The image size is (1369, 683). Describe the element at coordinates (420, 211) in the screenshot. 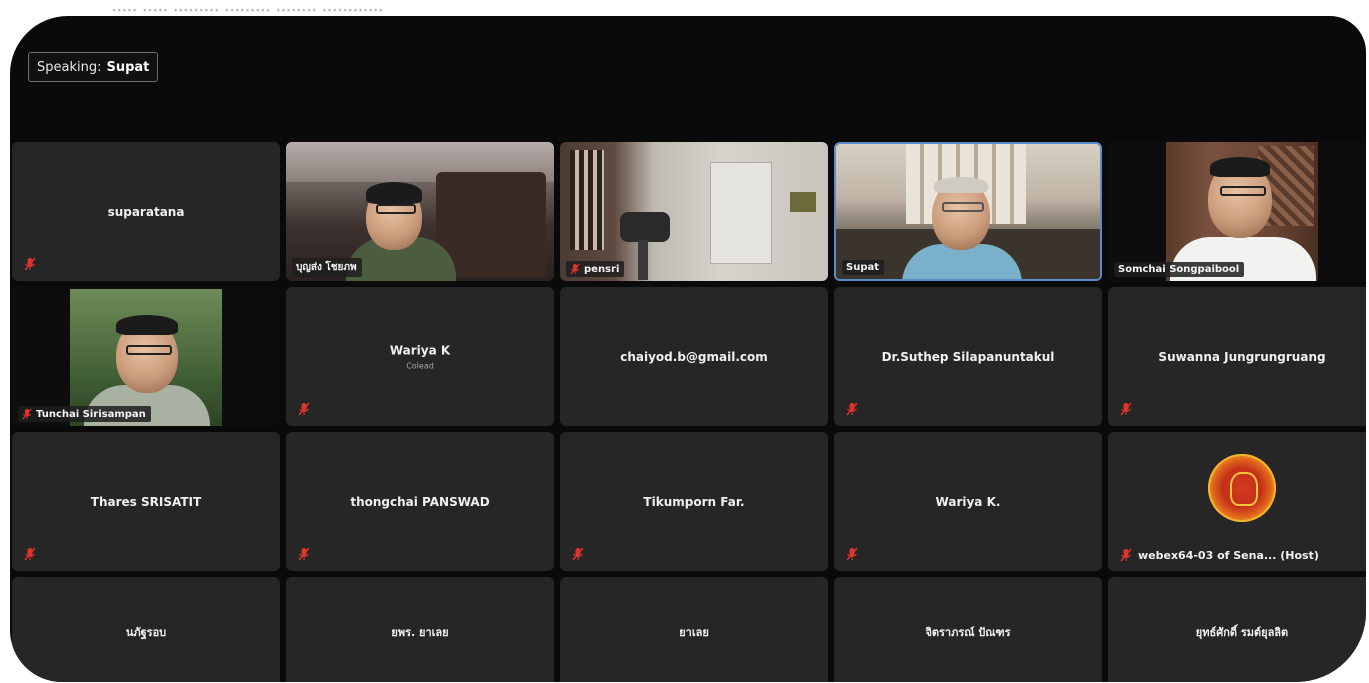

I see `participant-video-tile: บุญส่ง โชยภพ` at that location.